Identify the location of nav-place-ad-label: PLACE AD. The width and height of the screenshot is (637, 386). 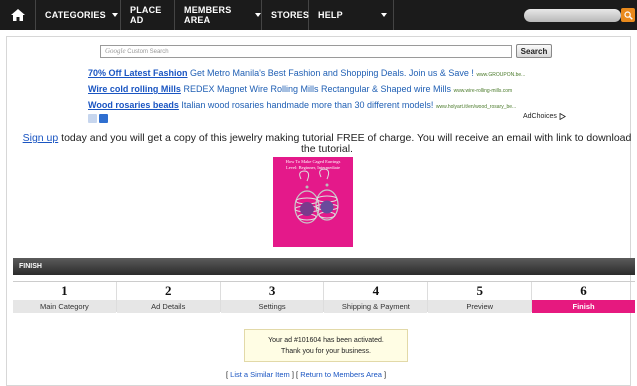
(146, 15).